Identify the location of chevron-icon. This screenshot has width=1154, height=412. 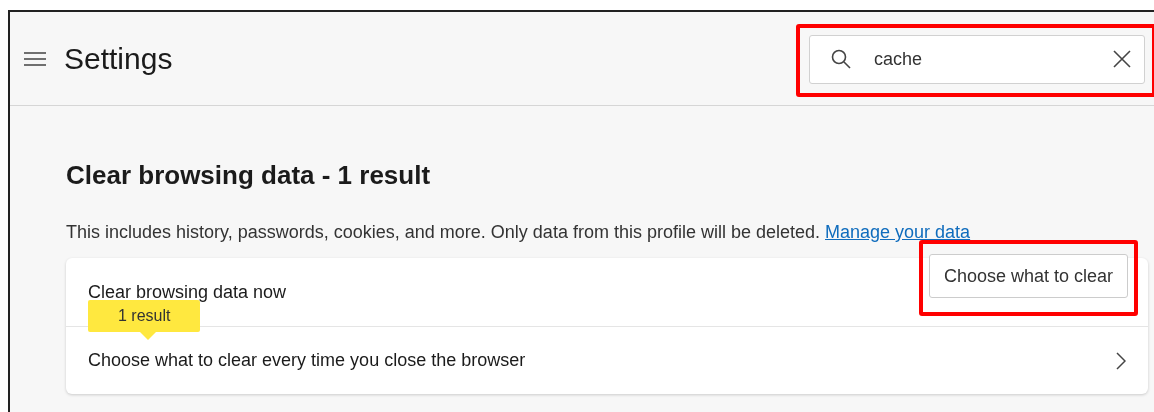
(1121, 360).